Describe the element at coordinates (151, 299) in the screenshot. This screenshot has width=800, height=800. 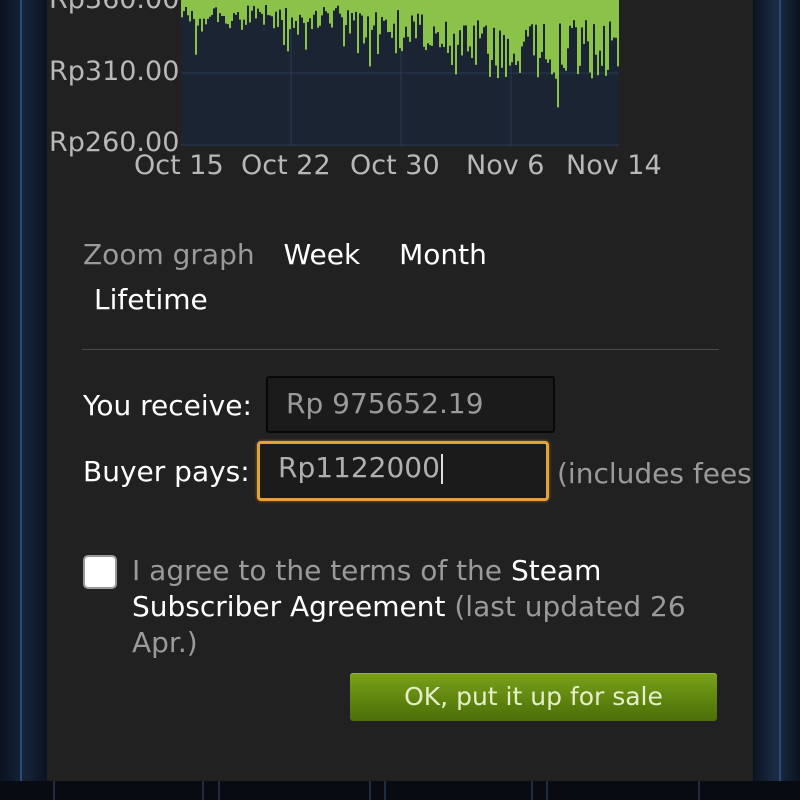
I see `zoom-lifetime-link: Lifetime` at that location.